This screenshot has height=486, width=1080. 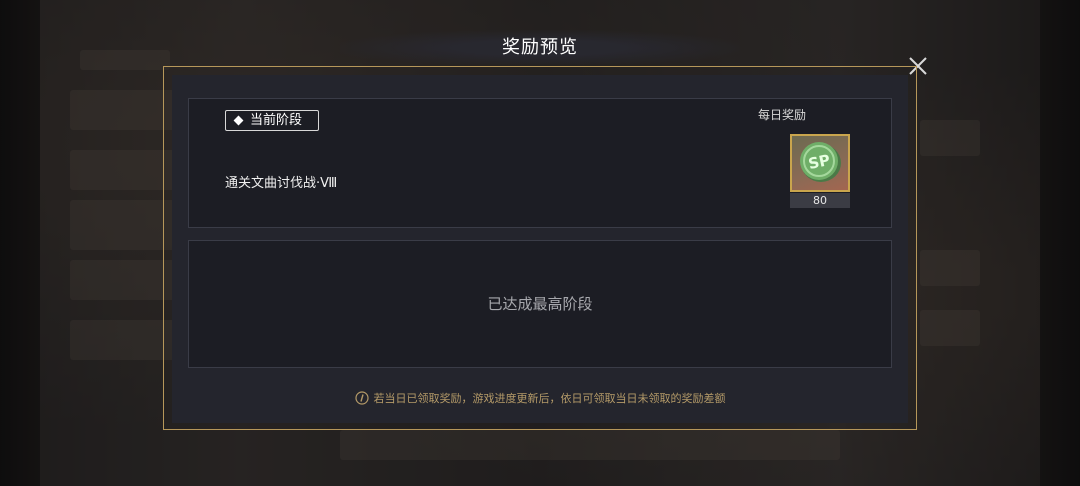 I want to click on reward-count: 80, so click(x=820, y=200).